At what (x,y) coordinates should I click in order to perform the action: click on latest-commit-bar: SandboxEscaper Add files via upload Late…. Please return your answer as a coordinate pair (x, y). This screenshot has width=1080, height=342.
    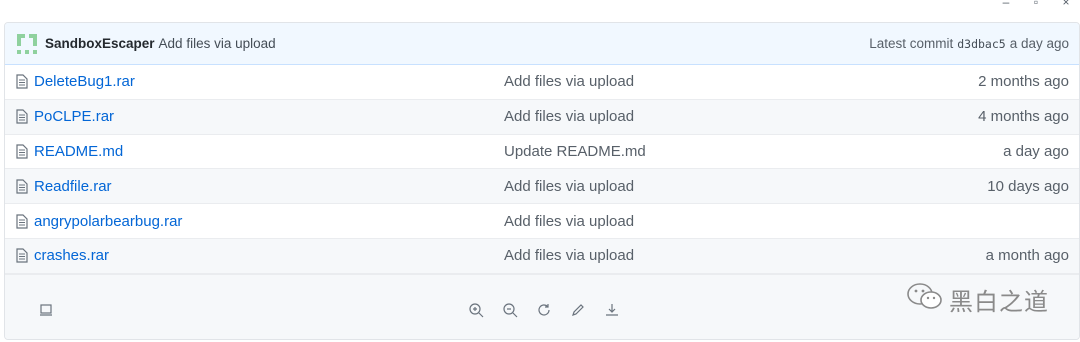
    Looking at the image, I should click on (542, 44).